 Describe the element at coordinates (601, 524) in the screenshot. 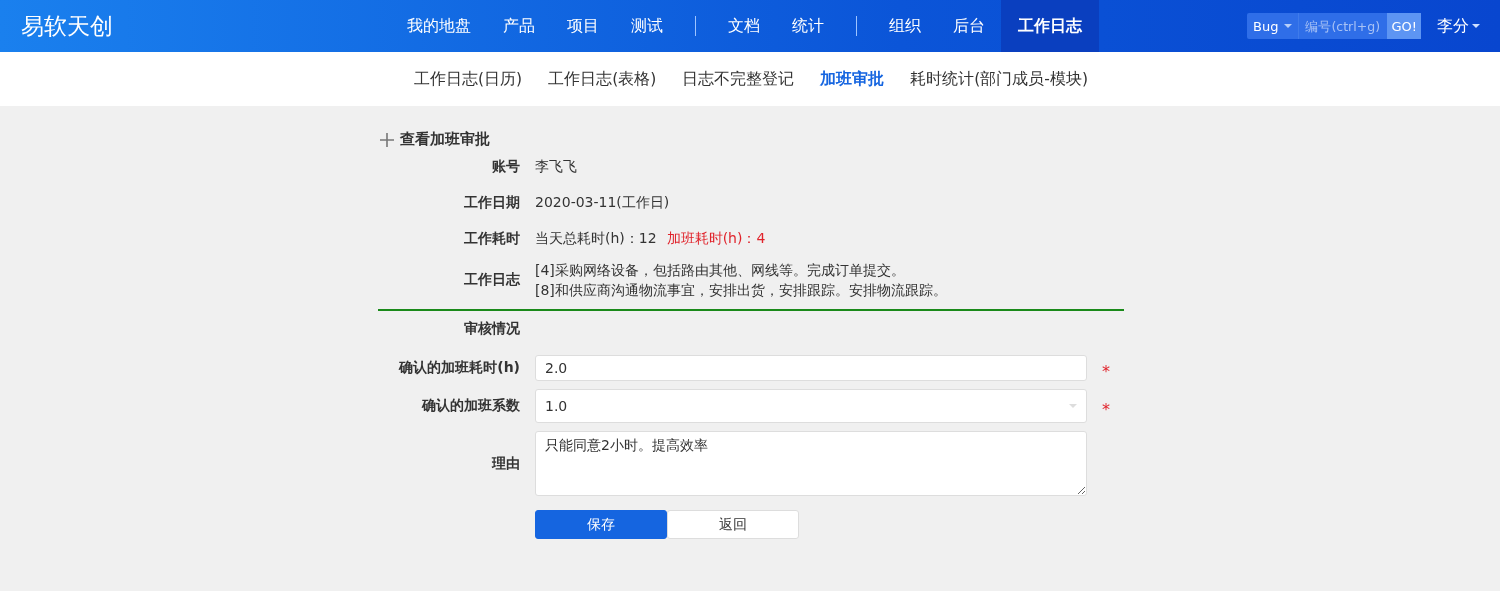

I see `save-button: 保存` at that location.